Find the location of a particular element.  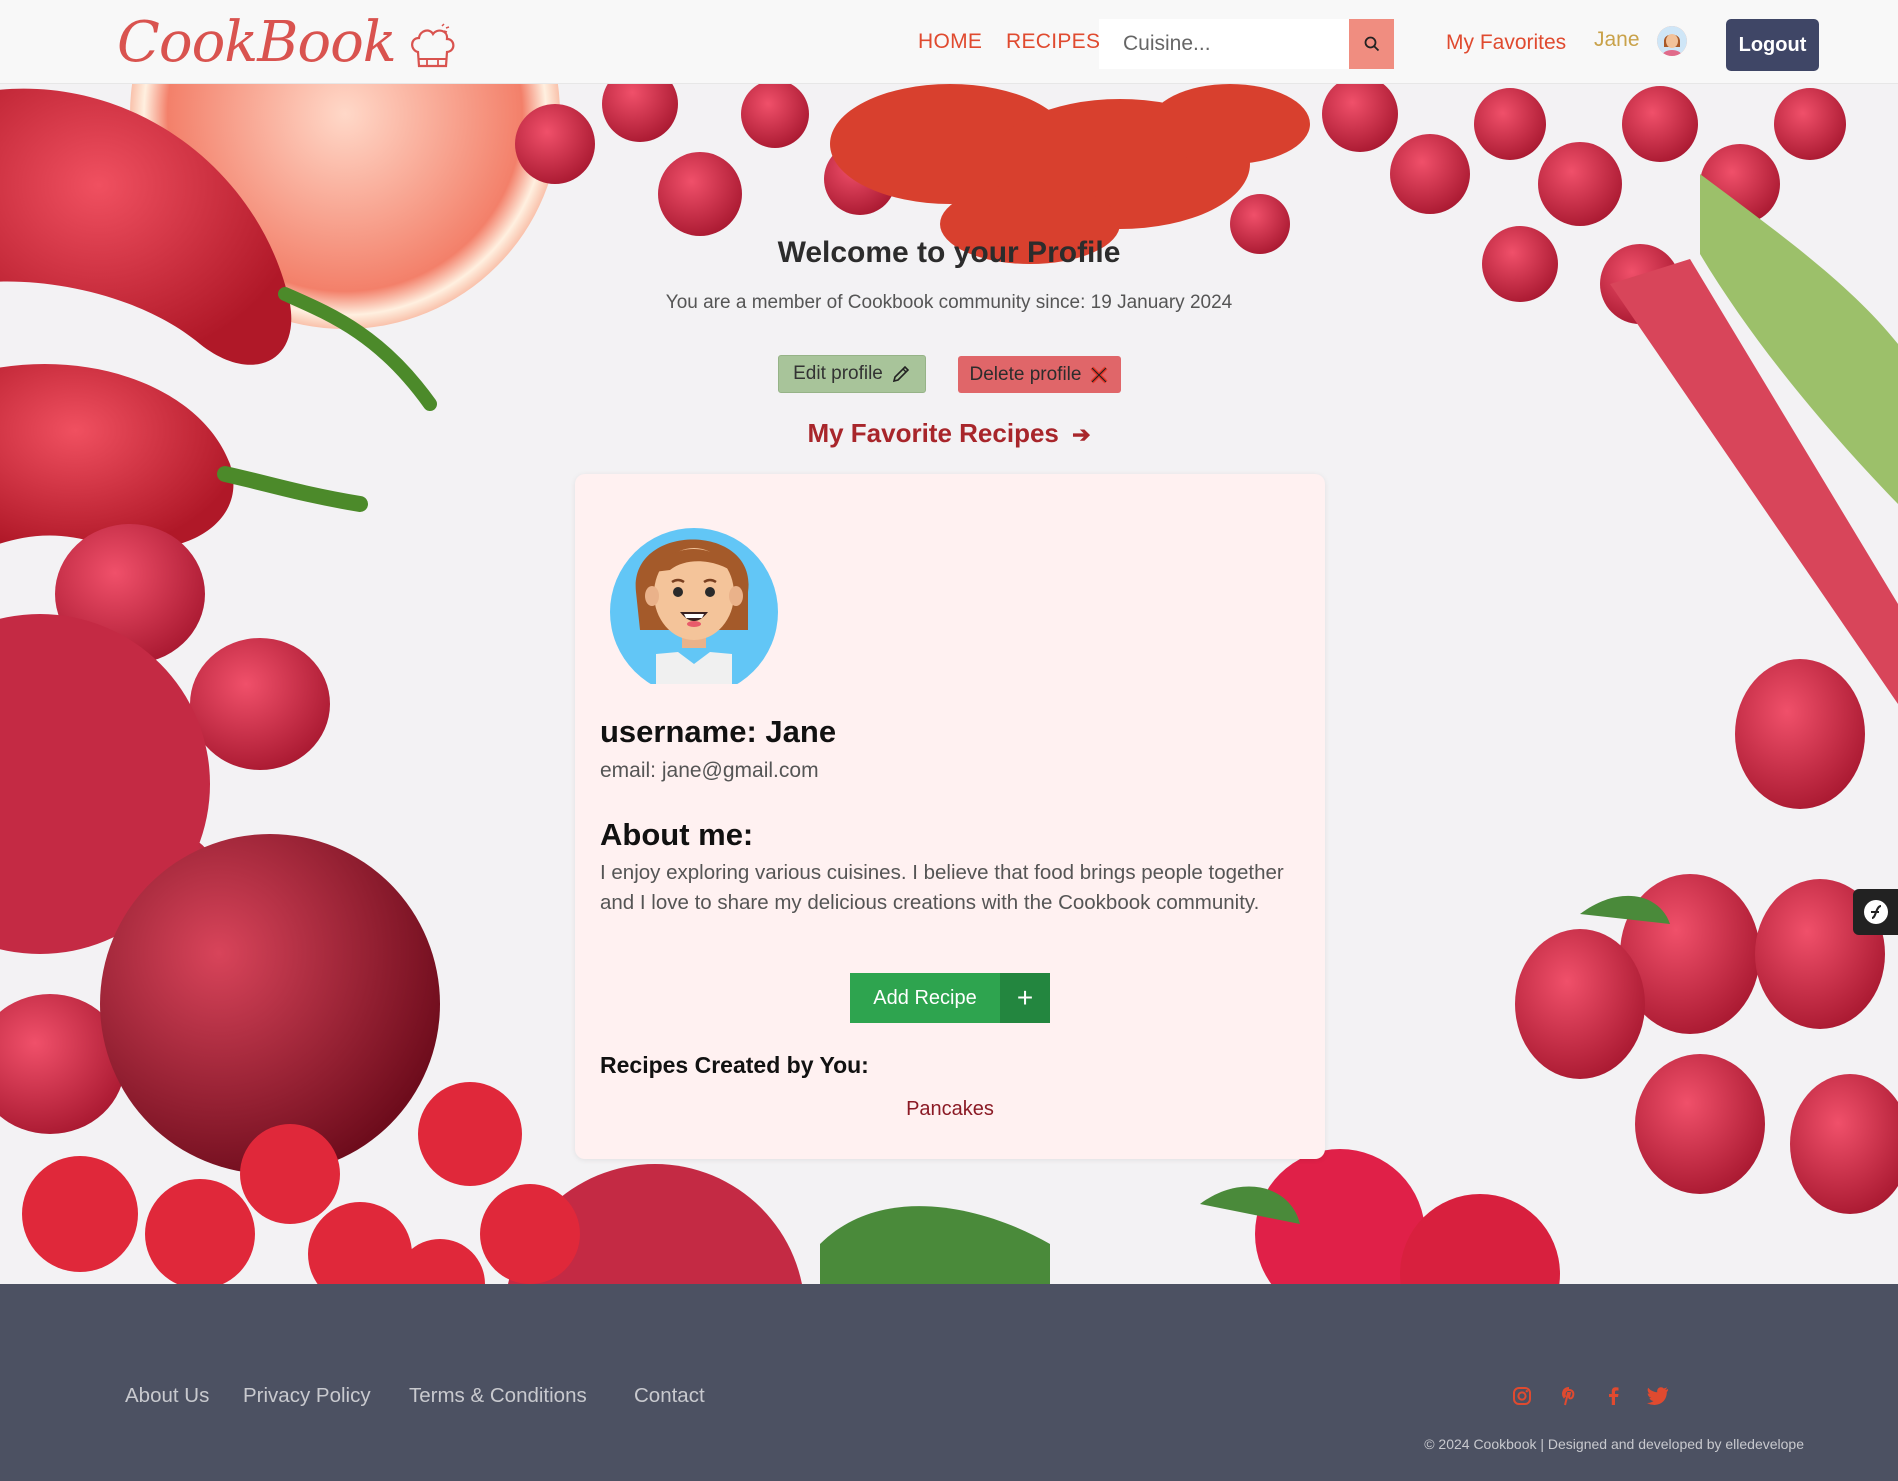

search-button is located at coordinates (1371, 44).